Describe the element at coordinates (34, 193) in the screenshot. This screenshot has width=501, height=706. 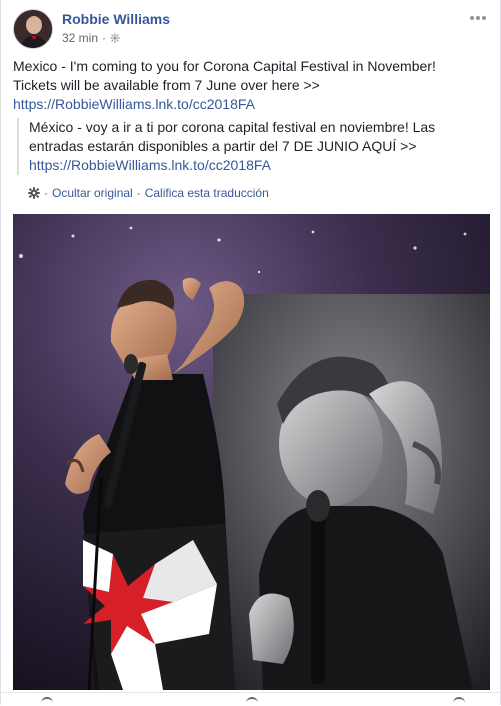
I see `gear-icon` at that location.